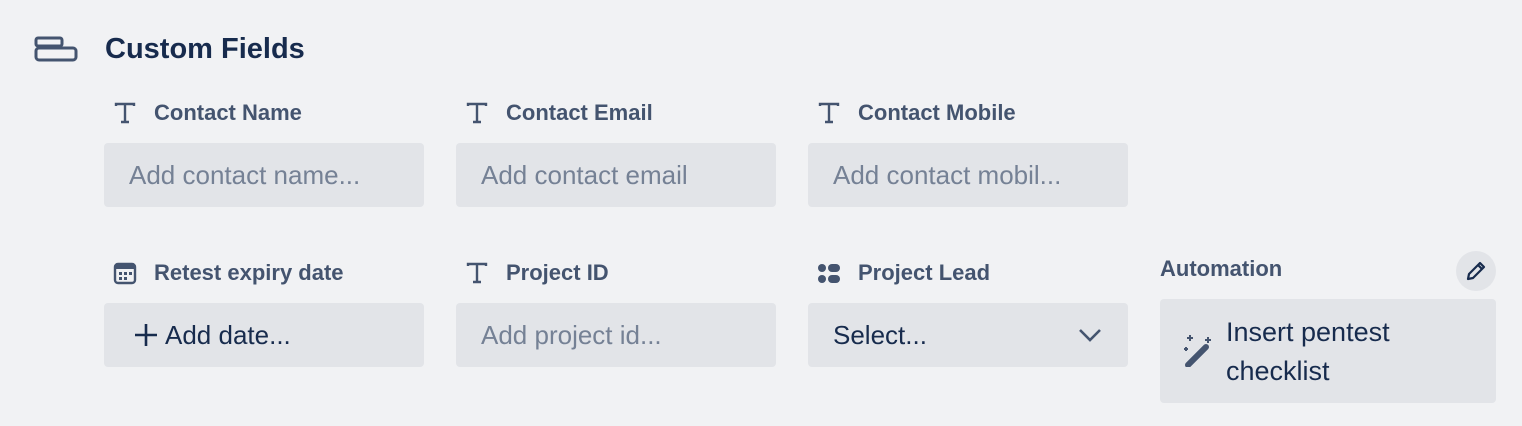 This screenshot has width=1522, height=426. I want to click on dropdown-field-icon, so click(829, 273).